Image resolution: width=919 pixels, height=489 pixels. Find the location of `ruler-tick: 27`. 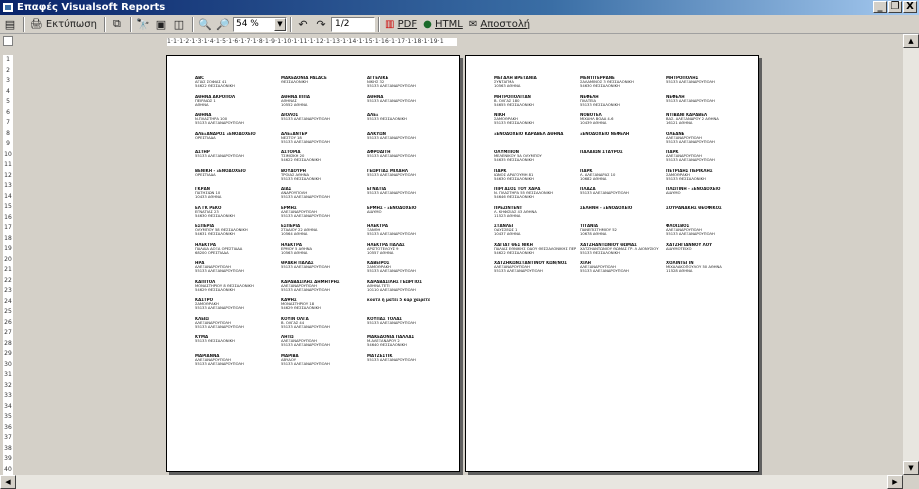

ruler-tick: 27 is located at coordinates (8, 332).